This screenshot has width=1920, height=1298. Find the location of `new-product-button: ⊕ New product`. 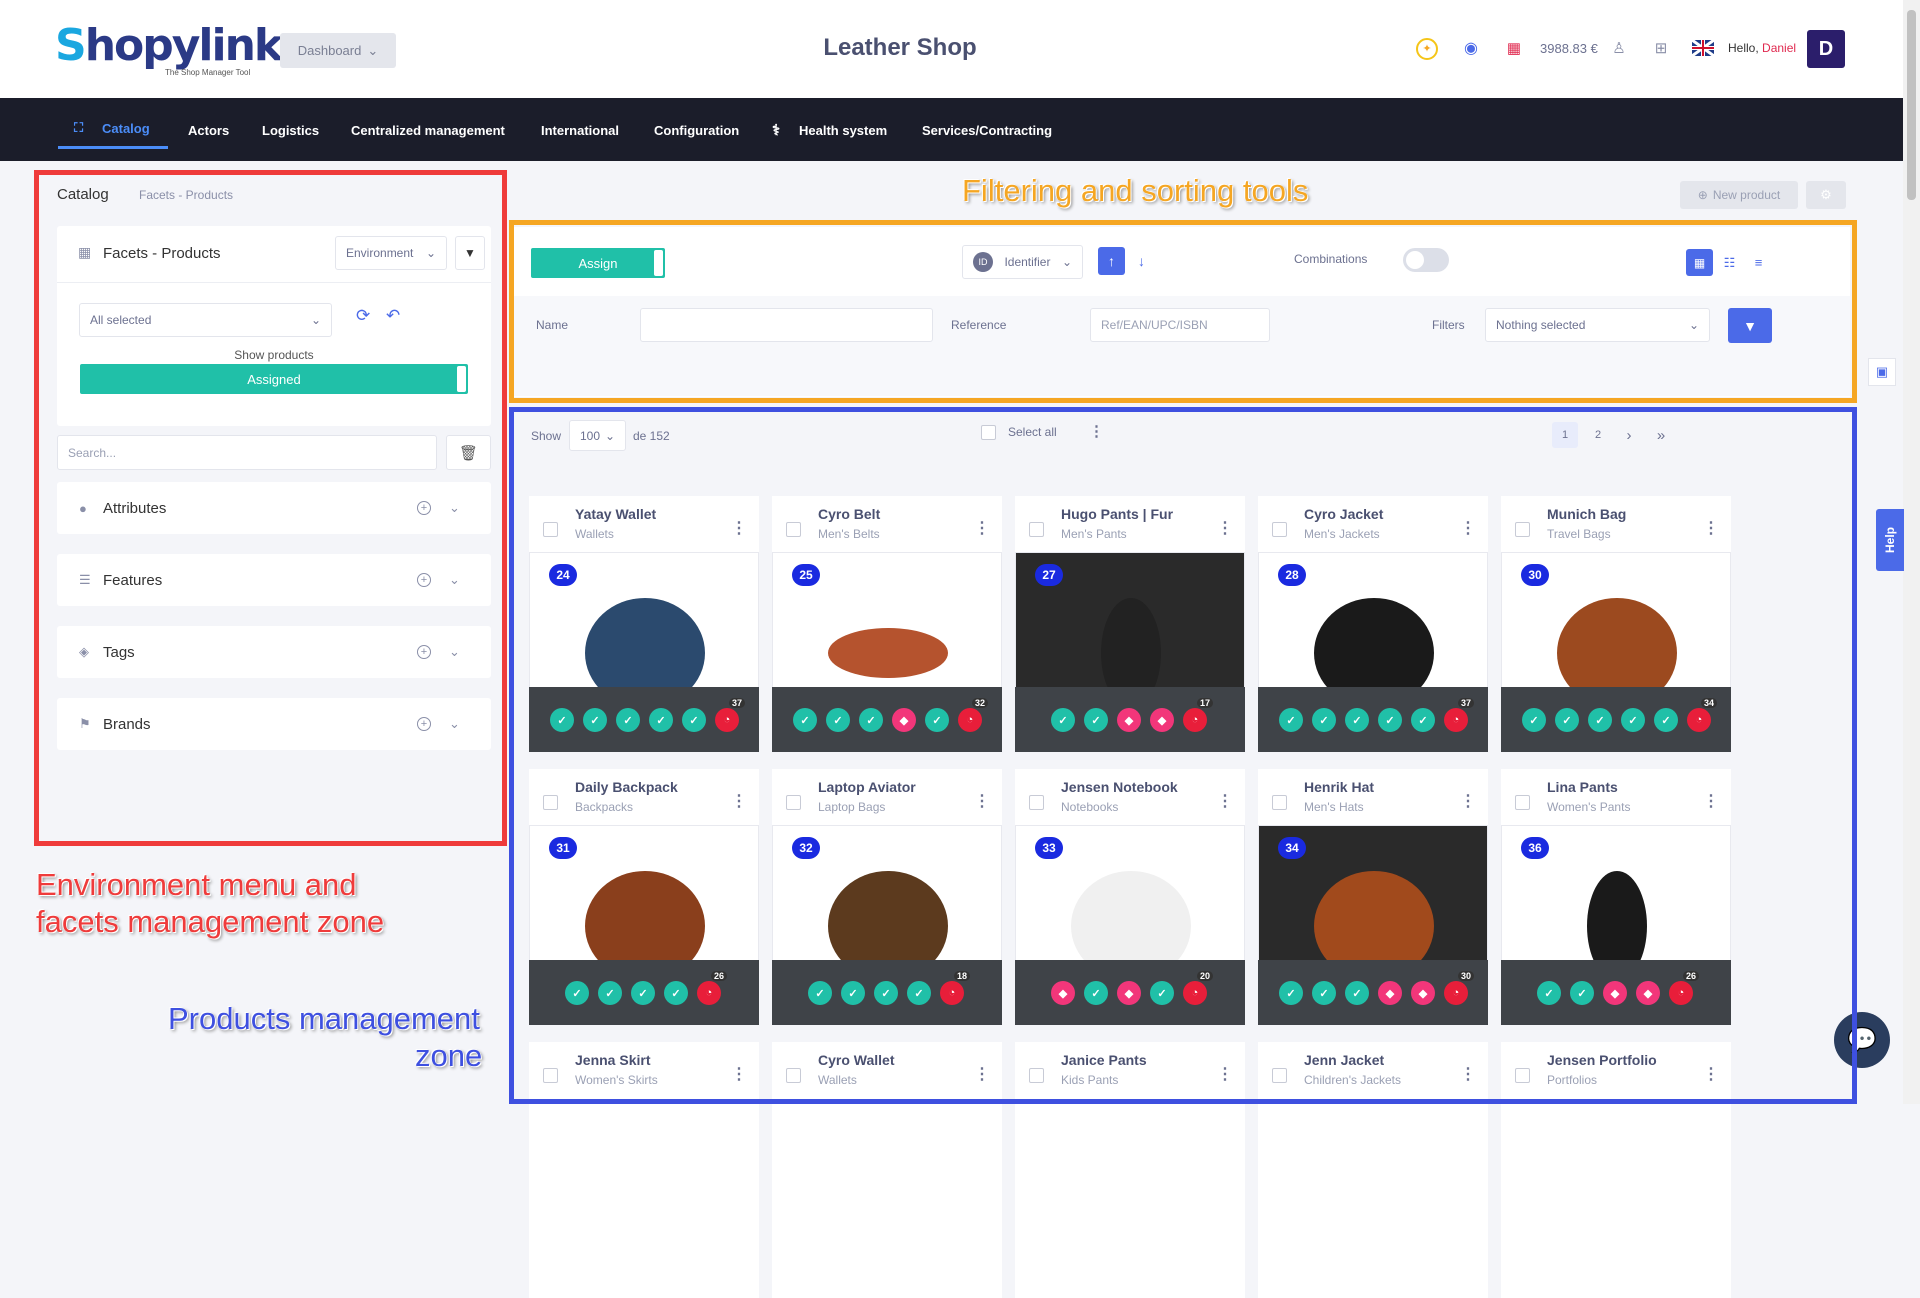

new-product-button: ⊕ New product is located at coordinates (1739, 195).